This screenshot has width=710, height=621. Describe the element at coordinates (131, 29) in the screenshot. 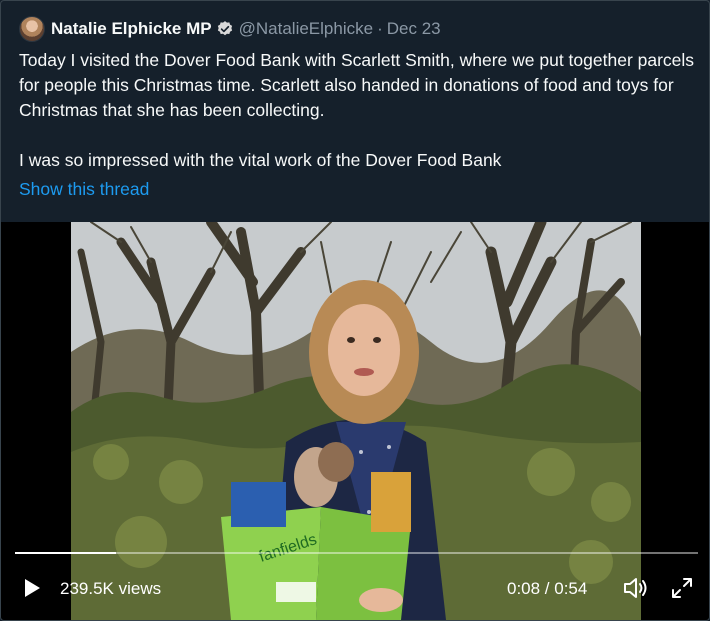

I see `author-name: Natalie Elphicke MP` at that location.